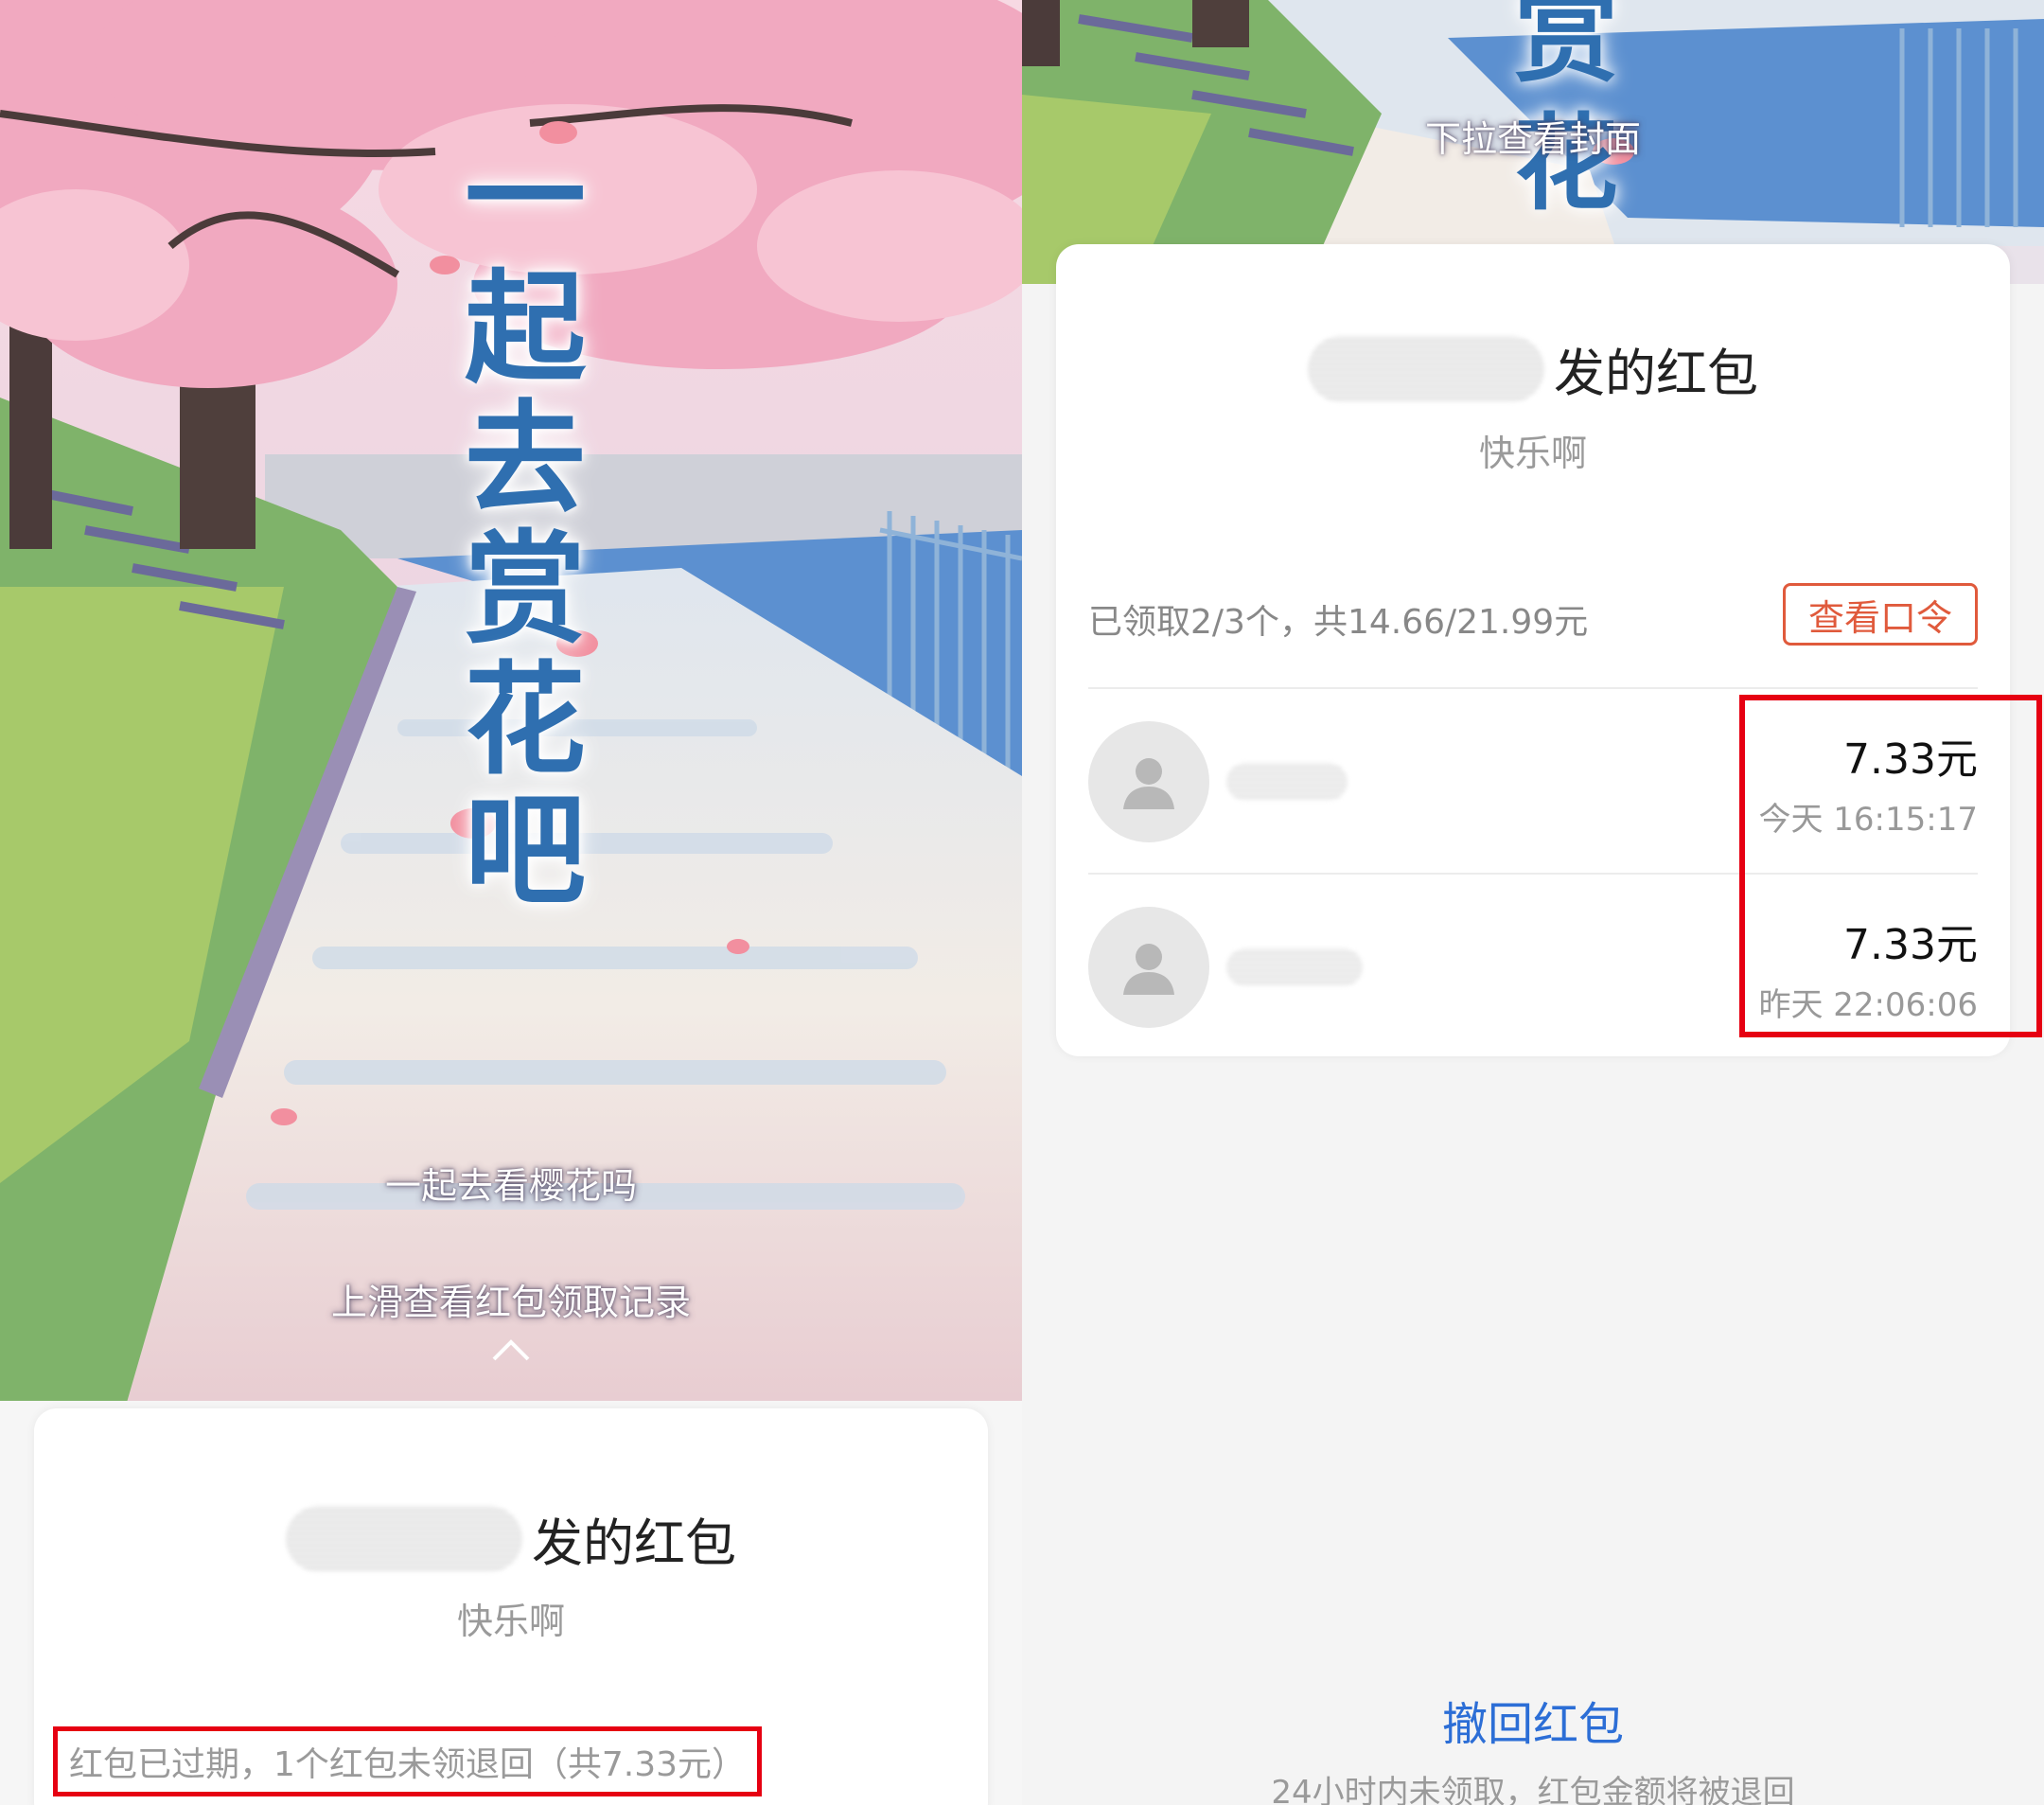 This screenshot has height=1805, width=2044. I want to click on expired-status: 红包已过期，1个红包未领退回（共7.33元）, so click(408, 1761).